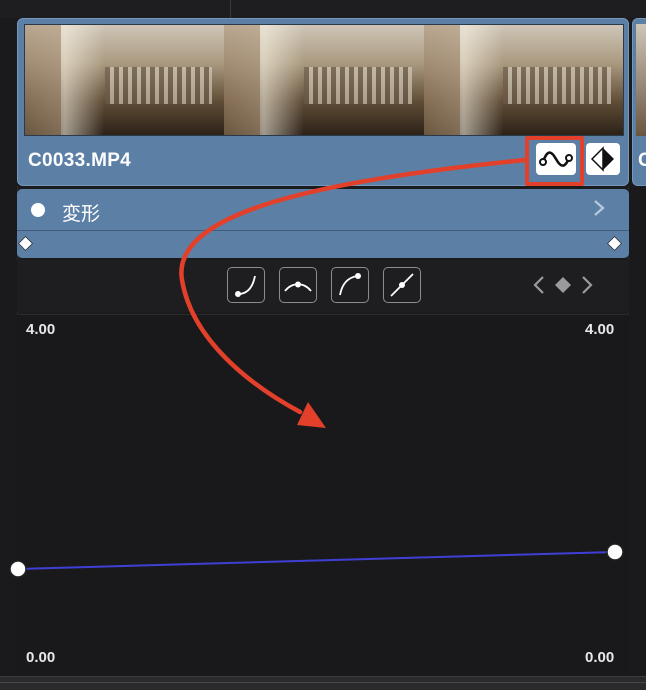  What do you see at coordinates (18, 569) in the screenshot?
I see `curve-keyframe-start` at bounding box center [18, 569].